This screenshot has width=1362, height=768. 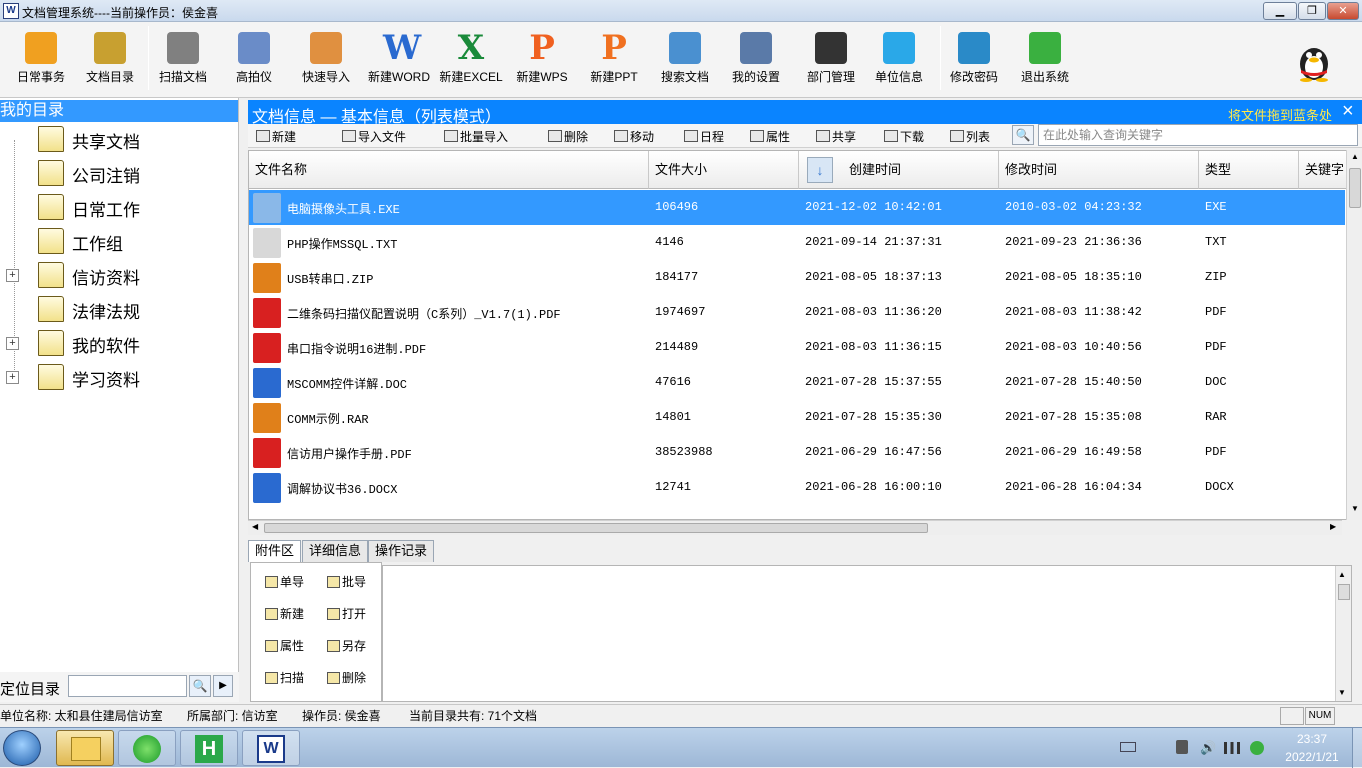 What do you see at coordinates (770, 137) in the screenshot?
I see `subtoolbar-button-7: 属性` at bounding box center [770, 137].